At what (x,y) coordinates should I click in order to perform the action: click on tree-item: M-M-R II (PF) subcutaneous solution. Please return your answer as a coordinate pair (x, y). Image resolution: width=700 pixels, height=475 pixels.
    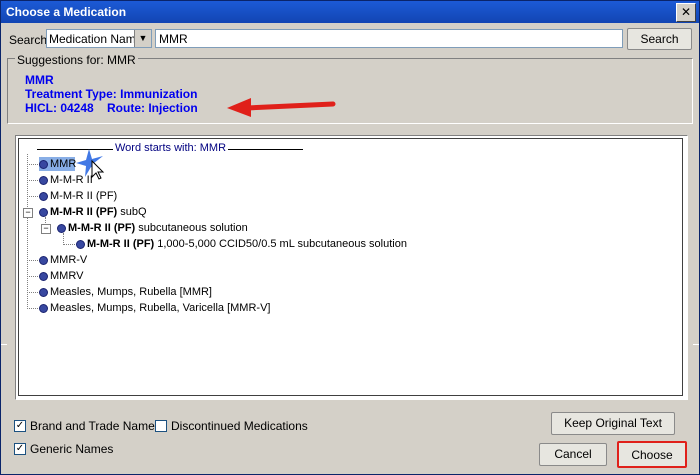
    Looking at the image, I should click on (152, 228).